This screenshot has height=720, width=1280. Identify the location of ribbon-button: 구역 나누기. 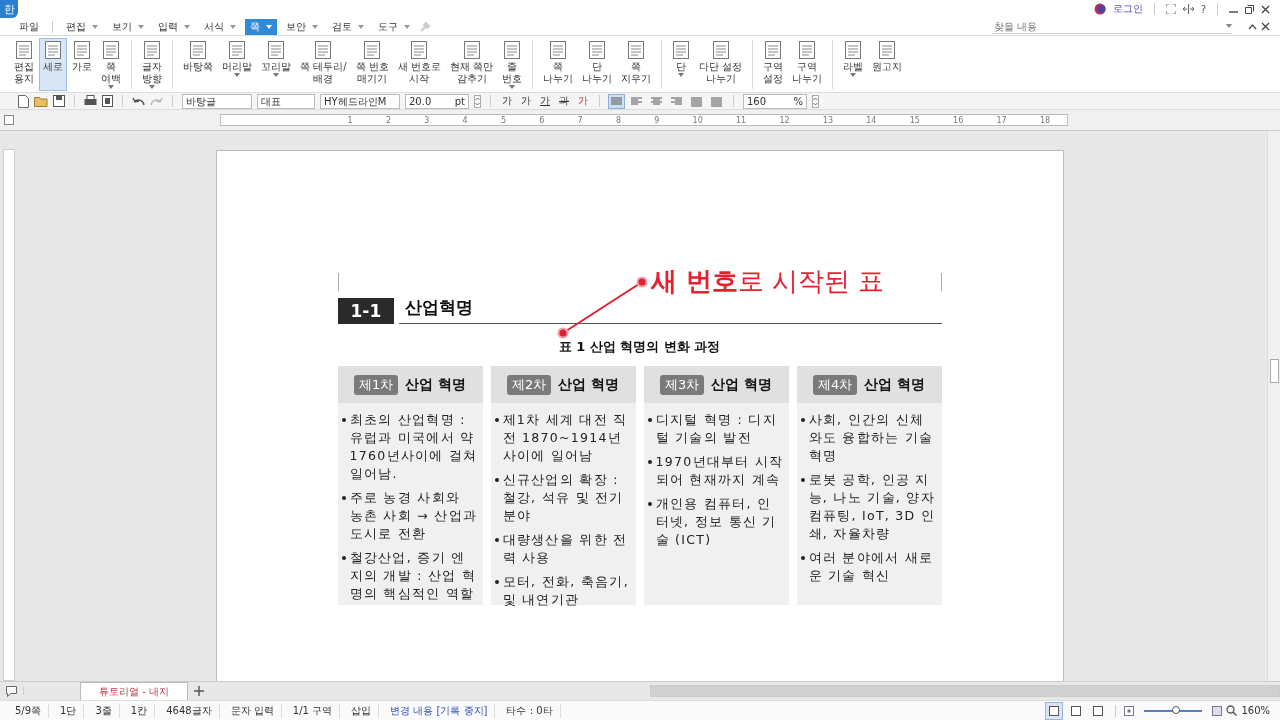
(807, 64).